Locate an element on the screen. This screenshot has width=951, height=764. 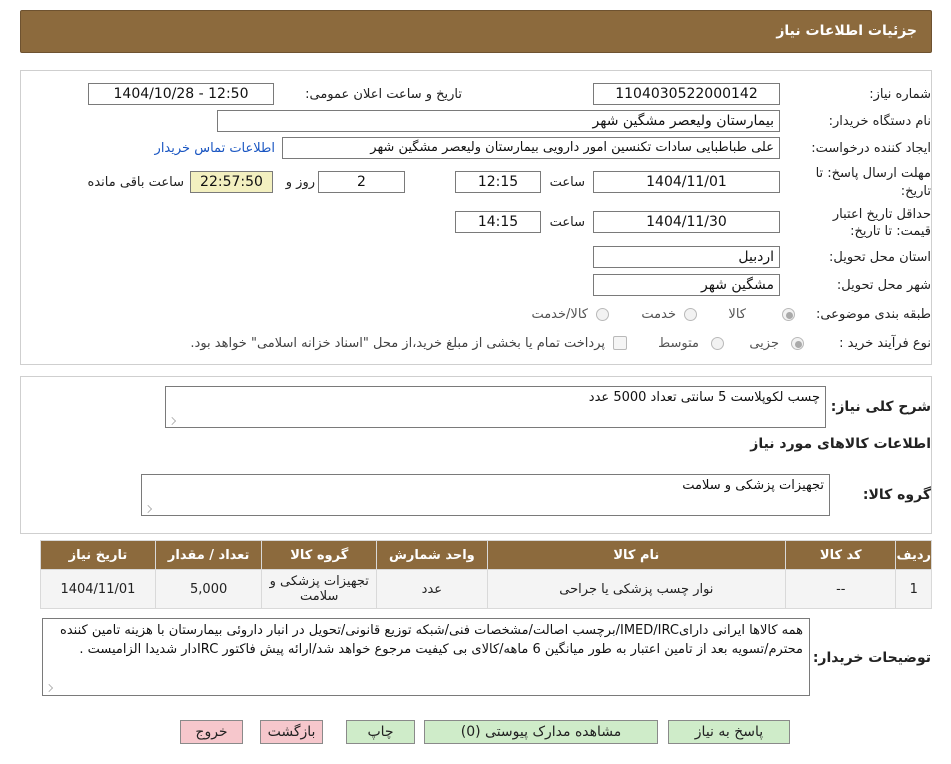
category-option-service: خدمت is located at coordinates (658, 314).